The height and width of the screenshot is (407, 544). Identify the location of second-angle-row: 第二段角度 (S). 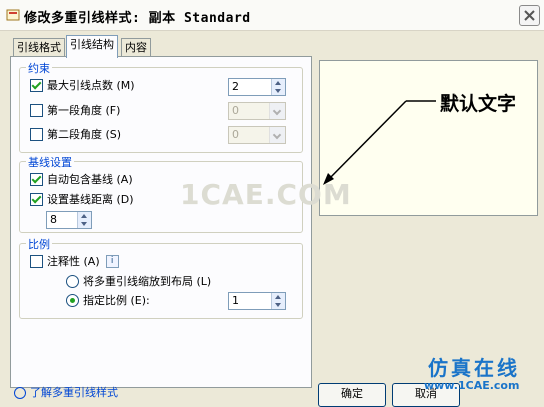
(75, 135).